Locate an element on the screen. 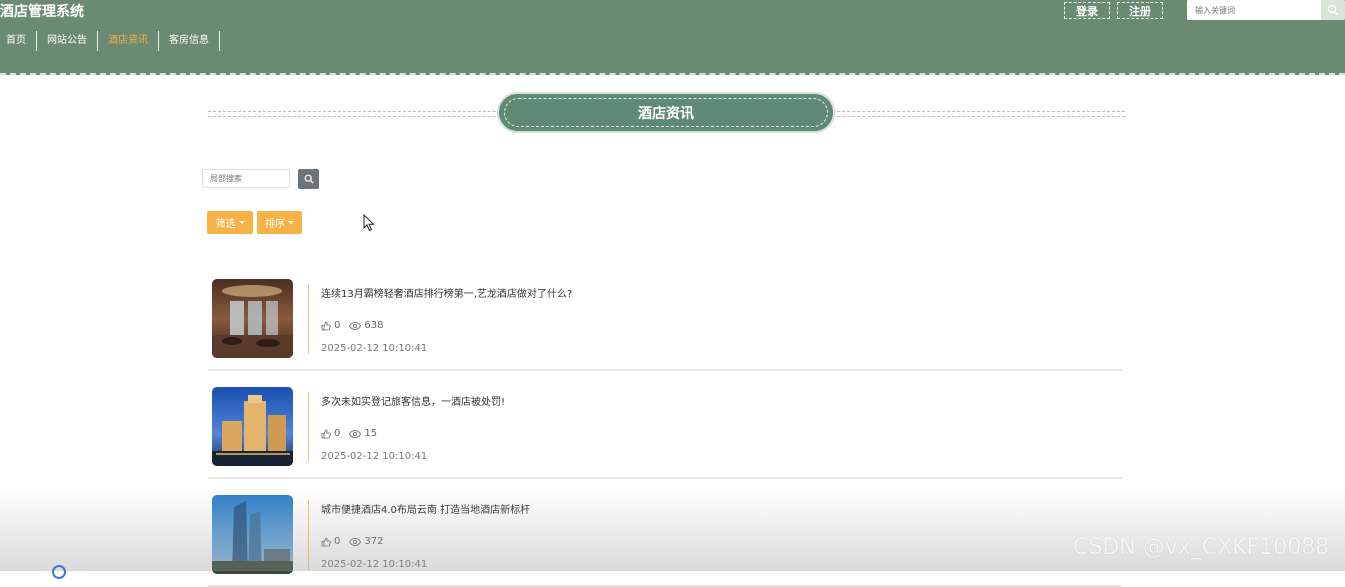  news-stats: 0 15 is located at coordinates (349, 433).